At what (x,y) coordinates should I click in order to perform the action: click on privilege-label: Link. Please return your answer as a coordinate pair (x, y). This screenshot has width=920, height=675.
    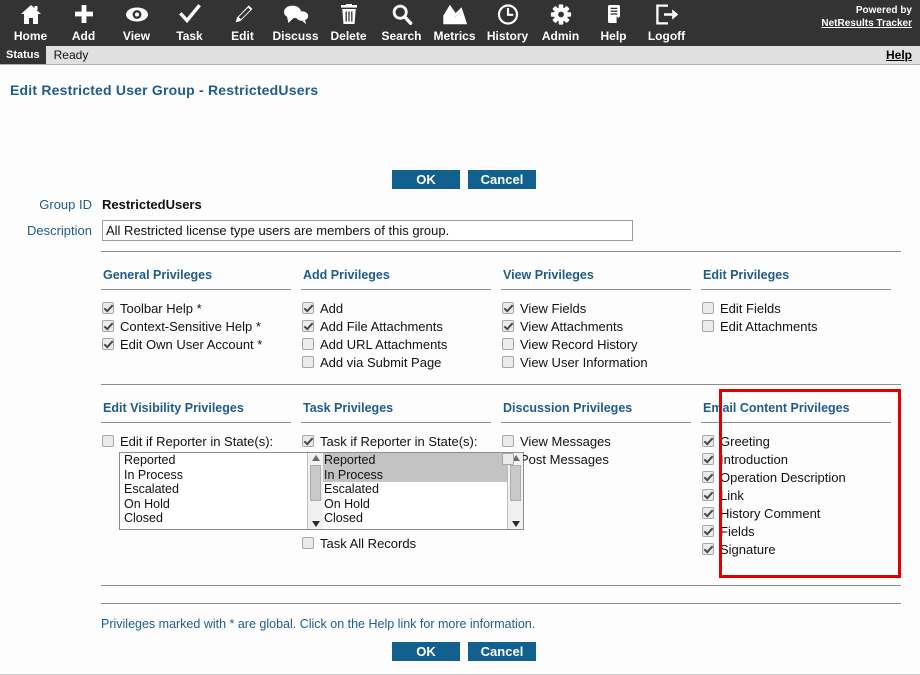
    Looking at the image, I should click on (732, 495).